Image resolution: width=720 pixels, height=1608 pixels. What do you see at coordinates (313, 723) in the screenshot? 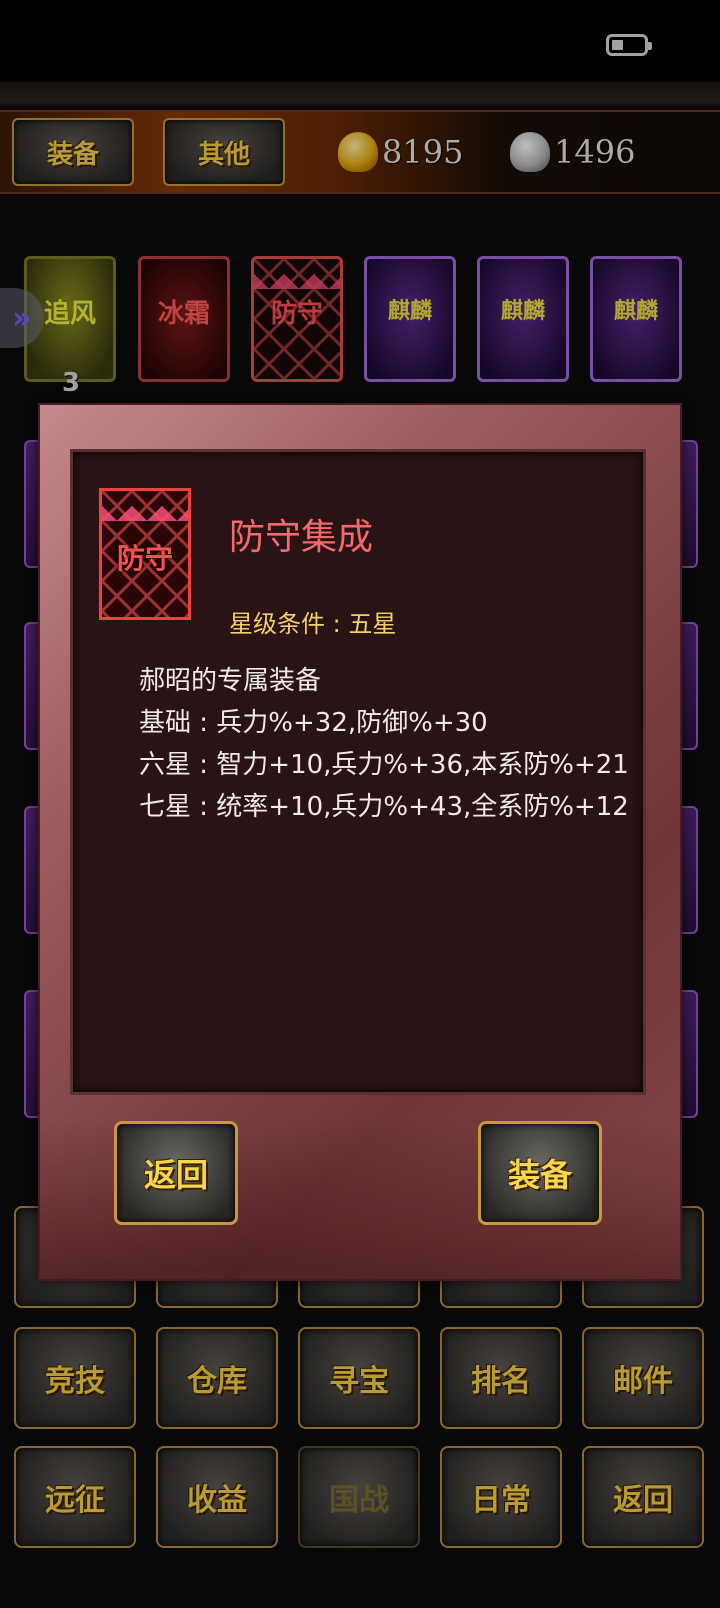
I see `description-line: 基础 : 兵力%+32,防御%+30` at bounding box center [313, 723].